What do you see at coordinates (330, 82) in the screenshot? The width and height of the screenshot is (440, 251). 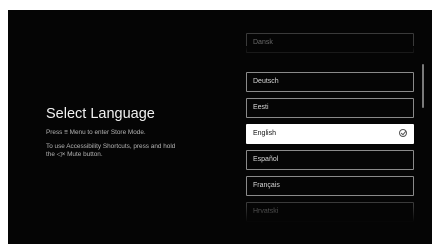 I see `language-option-deutsch: Deutsch` at bounding box center [330, 82].